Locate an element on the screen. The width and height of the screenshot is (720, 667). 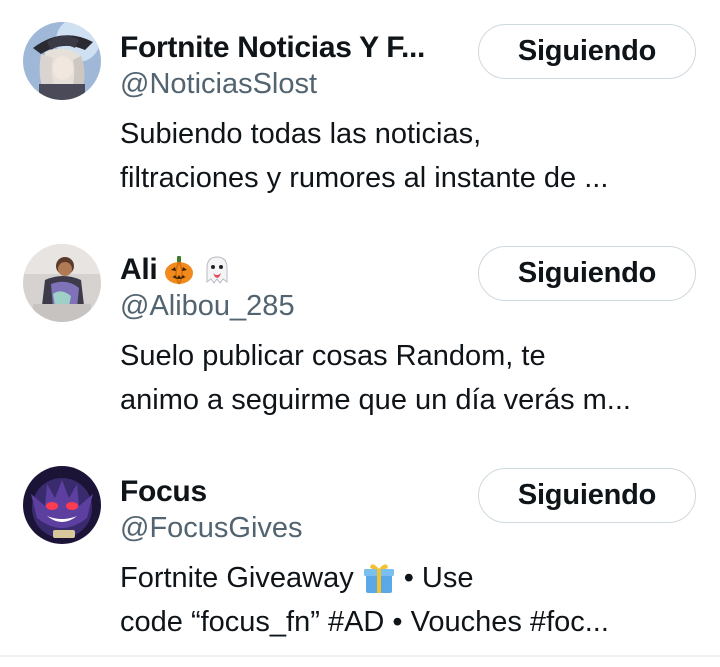
display-name: Focus is located at coordinates (290, 492).